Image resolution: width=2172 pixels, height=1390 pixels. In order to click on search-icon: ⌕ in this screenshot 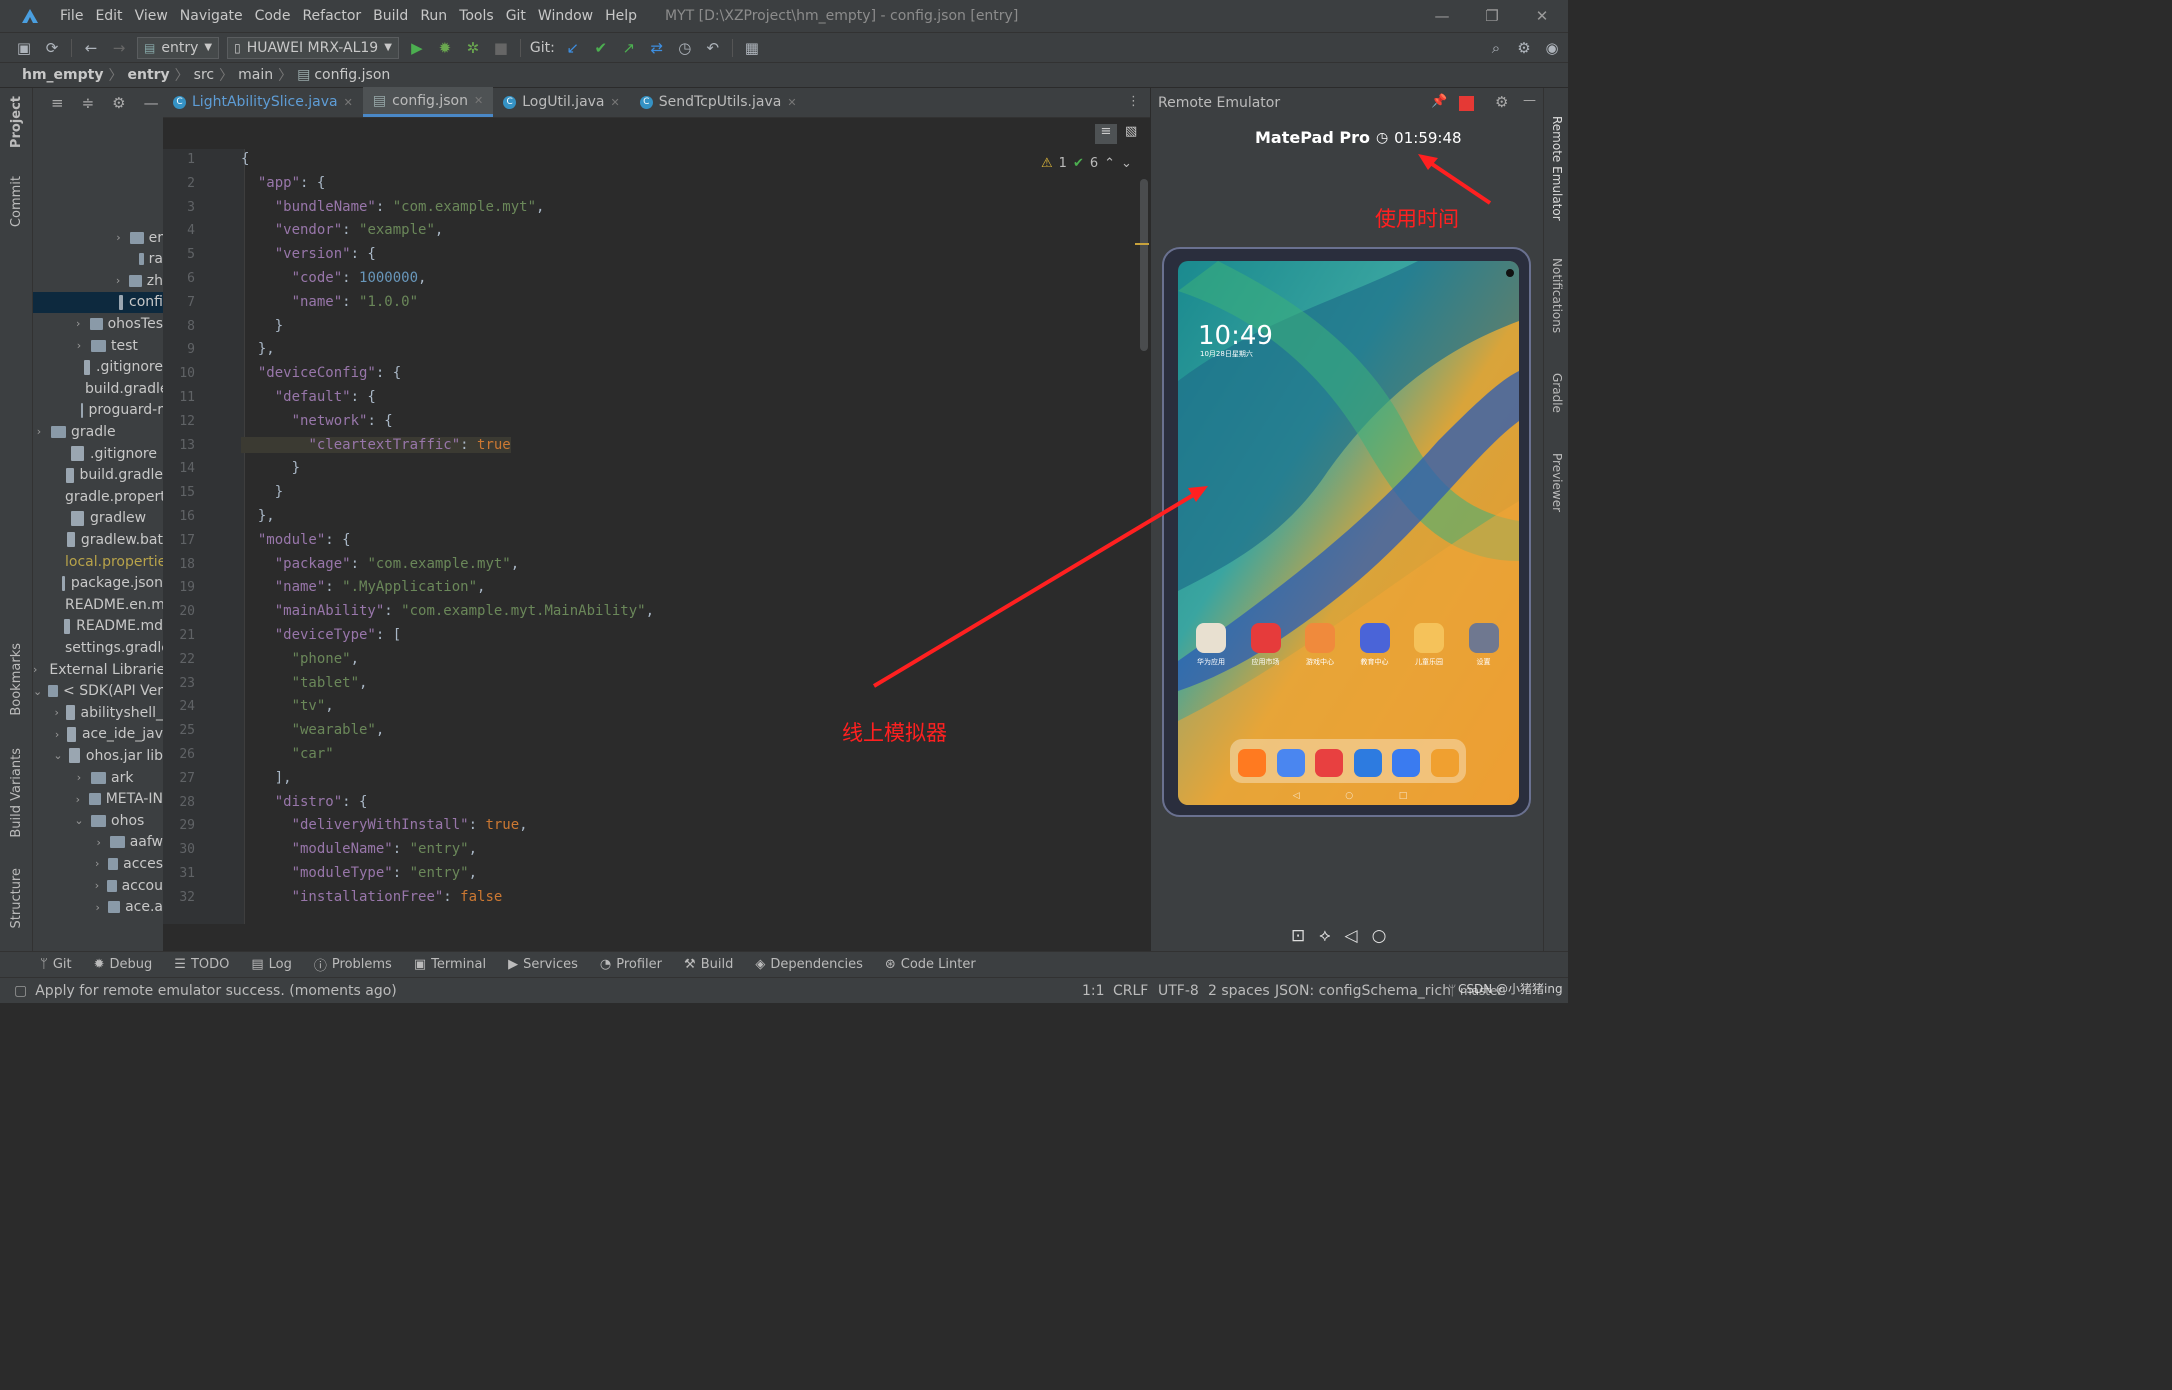, I will do `click(1496, 48)`.